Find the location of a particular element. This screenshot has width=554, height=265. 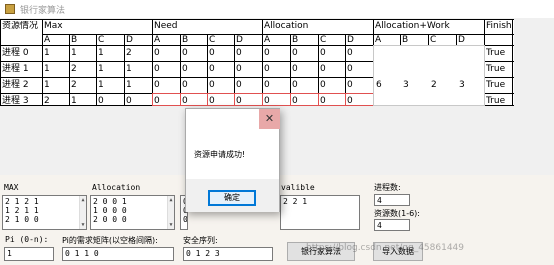

header-allocation: Allocation is located at coordinates (286, 26).